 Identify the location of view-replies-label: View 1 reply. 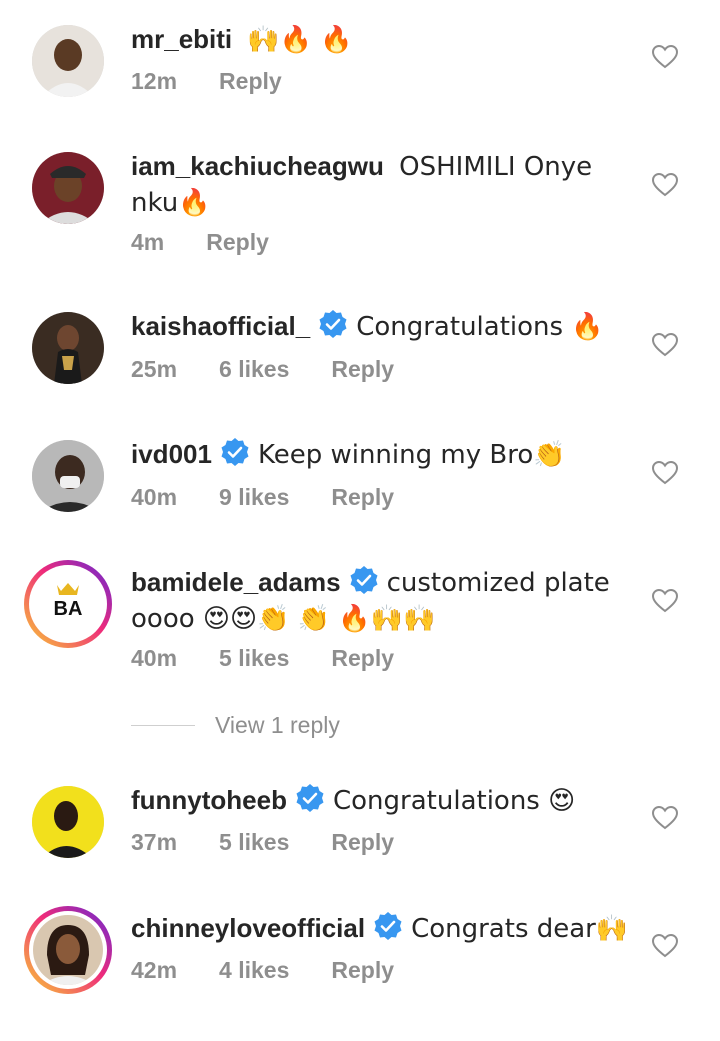
(277, 725).